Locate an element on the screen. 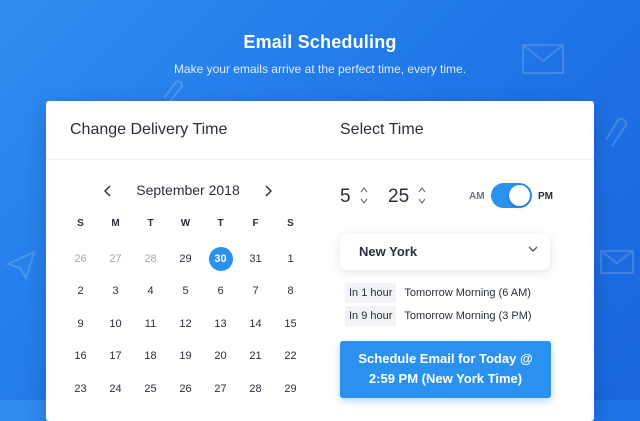  minute-up-icon is located at coordinates (422, 191).